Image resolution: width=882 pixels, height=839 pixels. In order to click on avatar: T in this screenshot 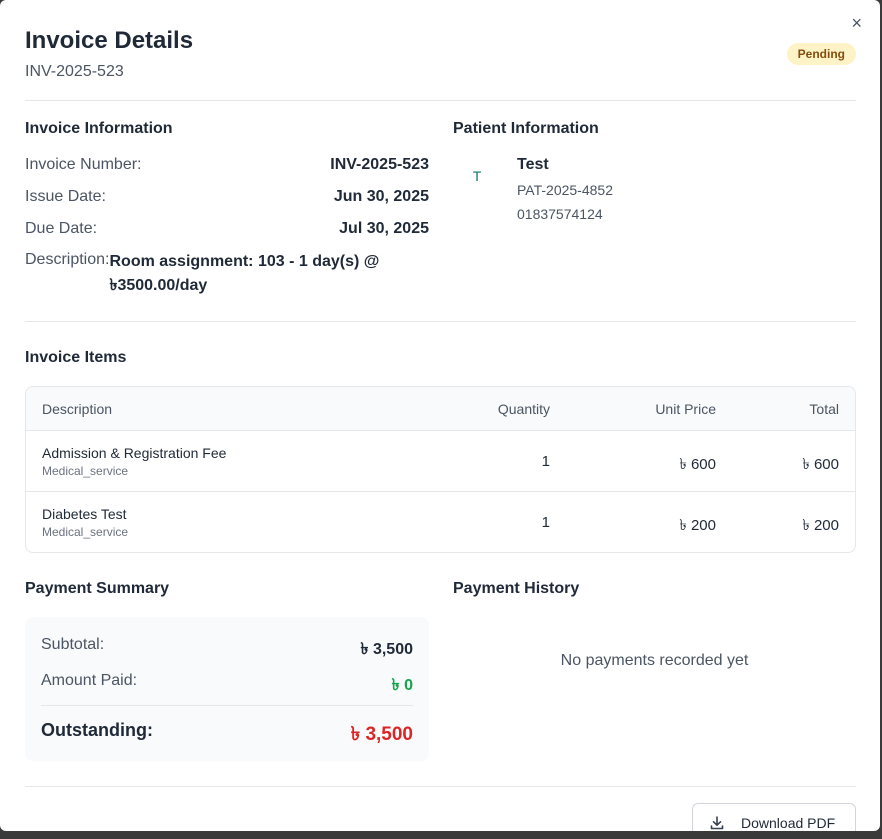, I will do `click(477, 176)`.